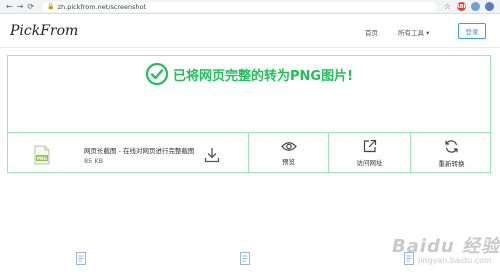 The height and width of the screenshot is (280, 500). Describe the element at coordinates (288, 146) in the screenshot. I see `eye-icon` at that location.